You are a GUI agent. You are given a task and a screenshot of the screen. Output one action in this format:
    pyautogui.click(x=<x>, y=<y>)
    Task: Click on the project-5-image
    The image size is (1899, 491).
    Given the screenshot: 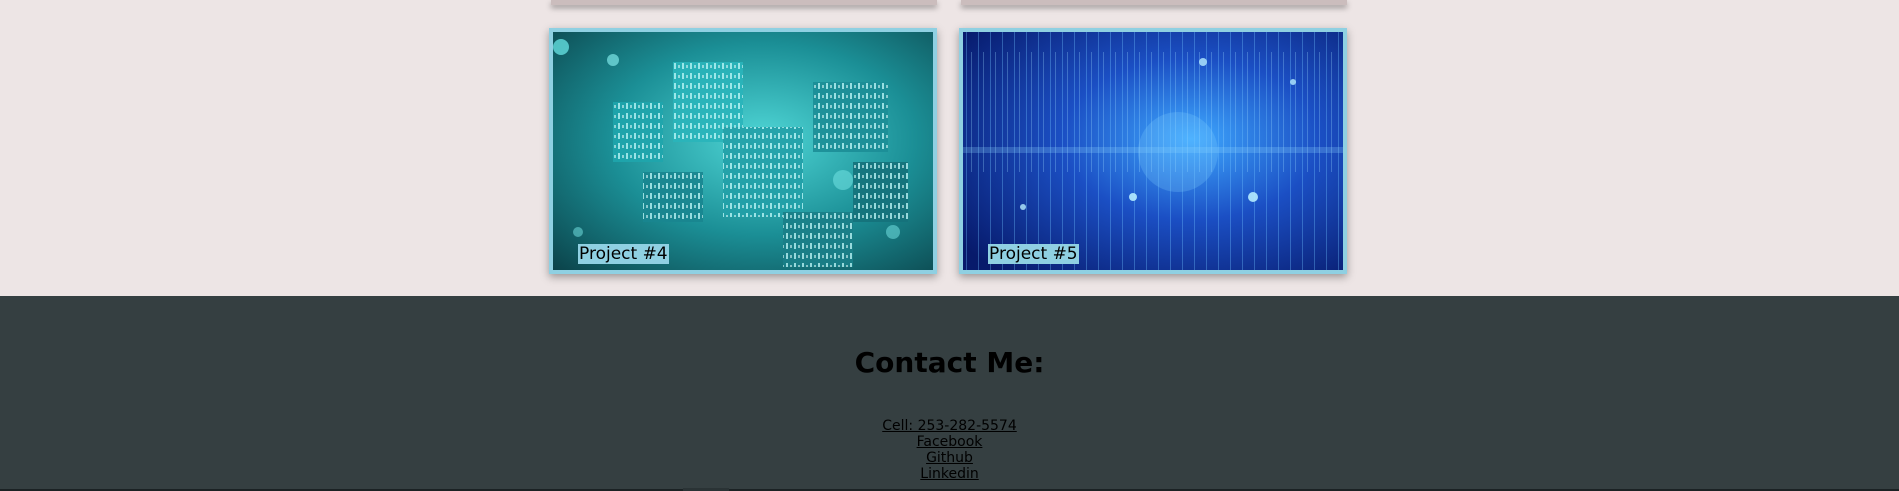 What is the action you would take?
    pyautogui.click(x=1153, y=151)
    